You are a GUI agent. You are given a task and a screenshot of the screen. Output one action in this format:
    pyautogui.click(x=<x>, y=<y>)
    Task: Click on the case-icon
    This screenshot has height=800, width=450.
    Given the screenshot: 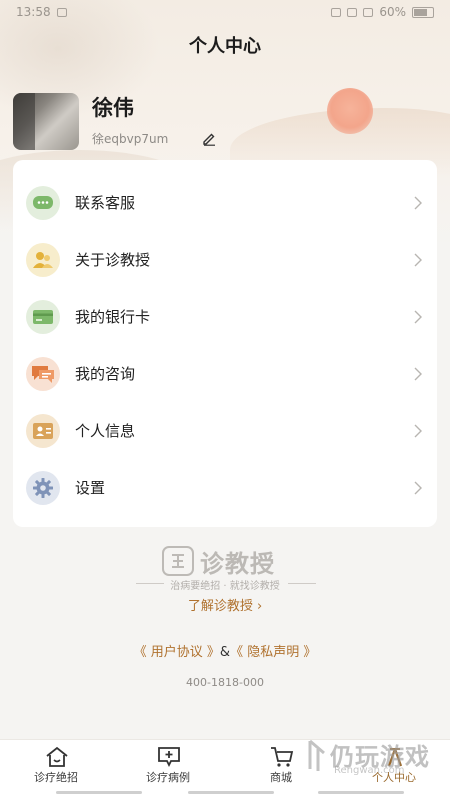 What is the action you would take?
    pyautogui.click(x=169, y=757)
    